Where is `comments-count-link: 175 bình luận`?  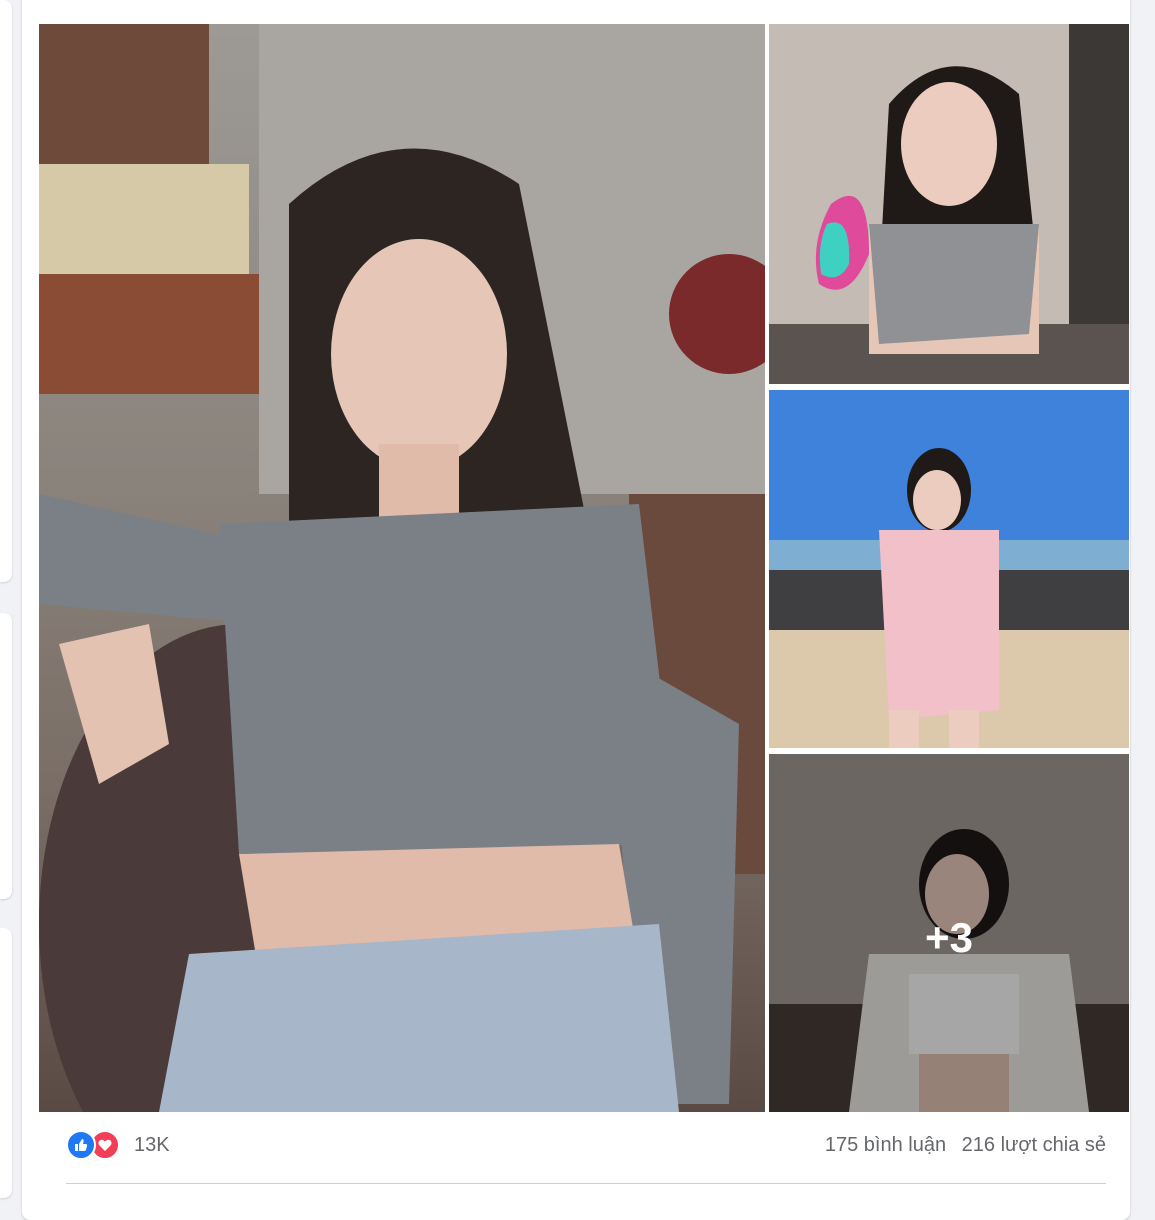
comments-count-link: 175 bình luận is located at coordinates (885, 1145).